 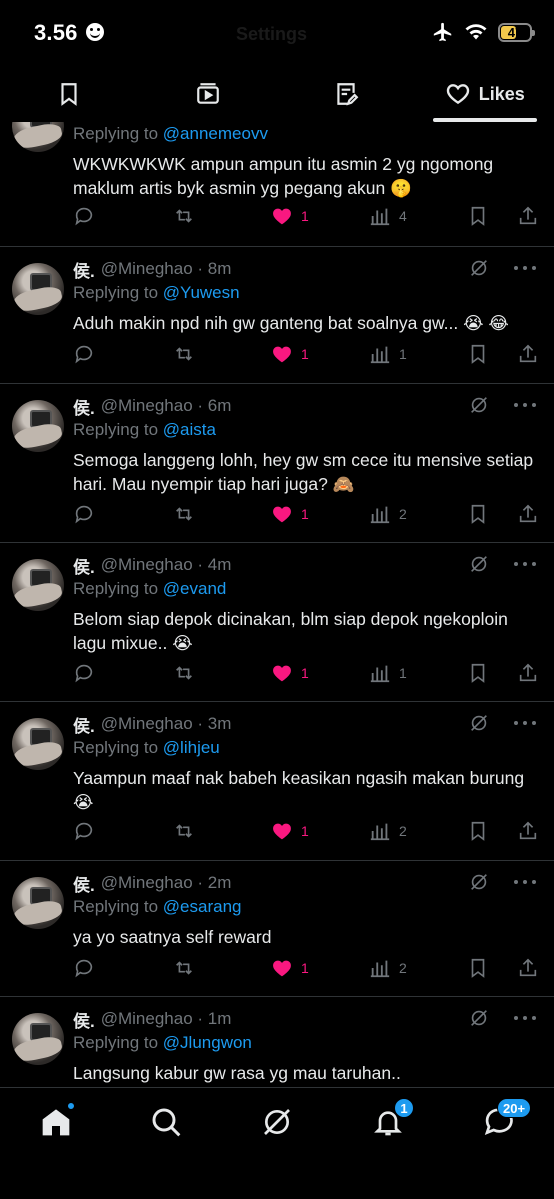 What do you see at coordinates (69, 94) in the screenshot?
I see `tab-bookmarks` at bounding box center [69, 94].